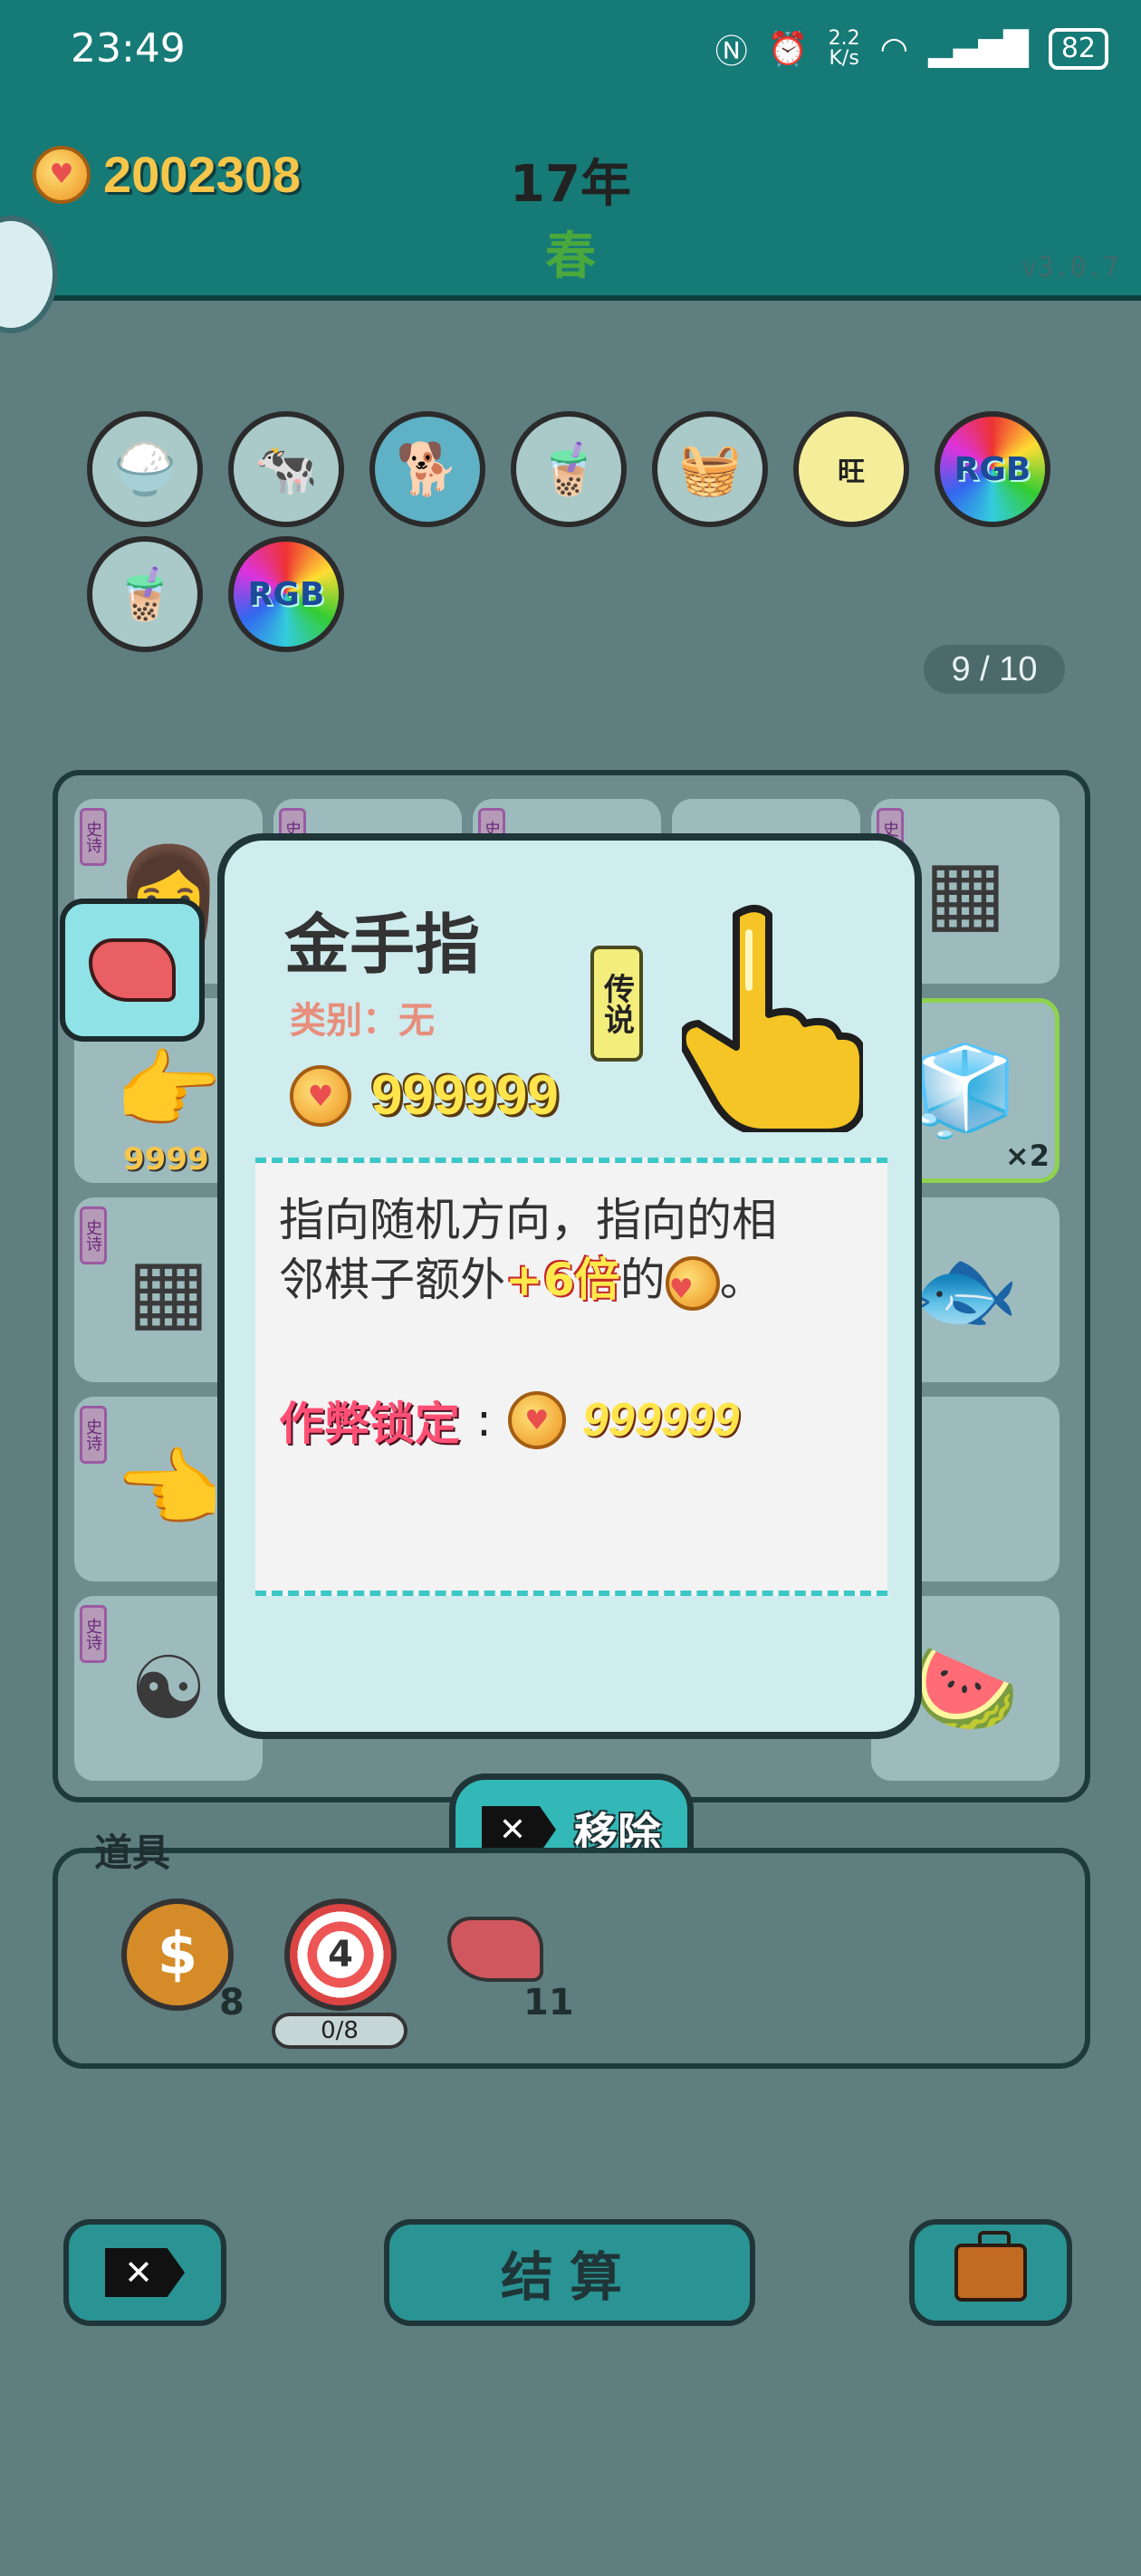 The image size is (1141, 2576). I want to click on alarm-icon: ⏰, so click(788, 49).